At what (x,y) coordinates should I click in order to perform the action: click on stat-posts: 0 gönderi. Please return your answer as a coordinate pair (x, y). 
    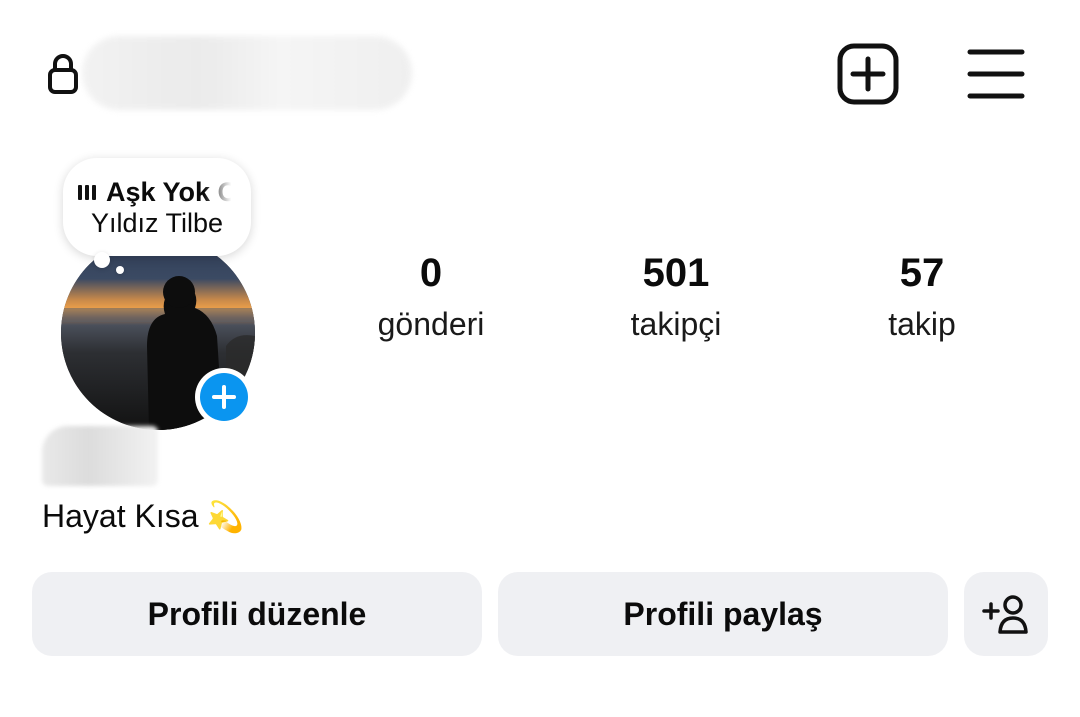
    Looking at the image, I should click on (431, 296).